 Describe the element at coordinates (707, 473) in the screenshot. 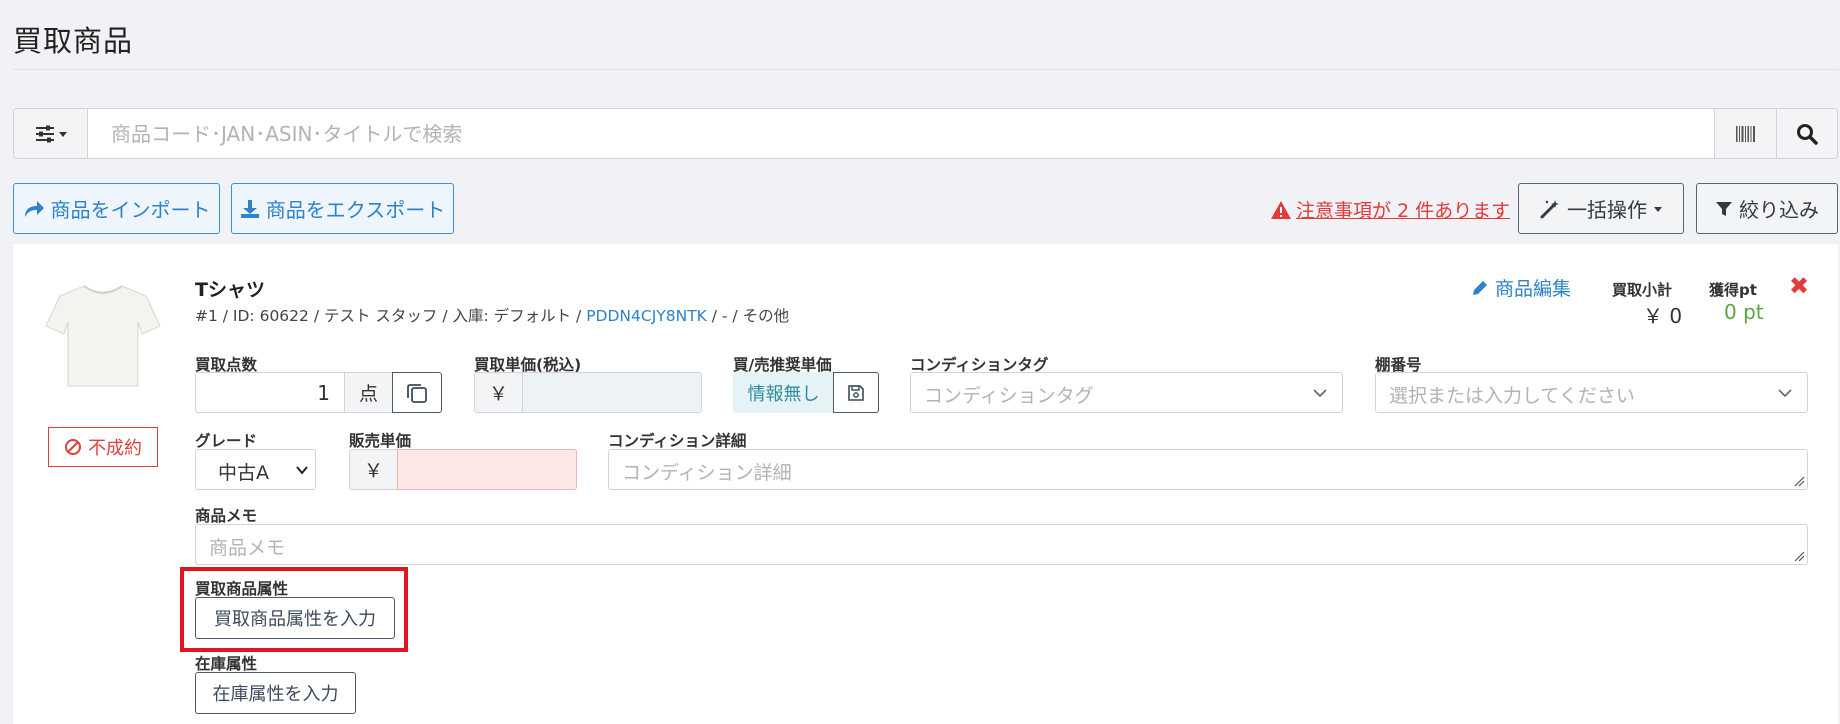

I see `condition-detail-placeholder: コンディション詳細` at that location.